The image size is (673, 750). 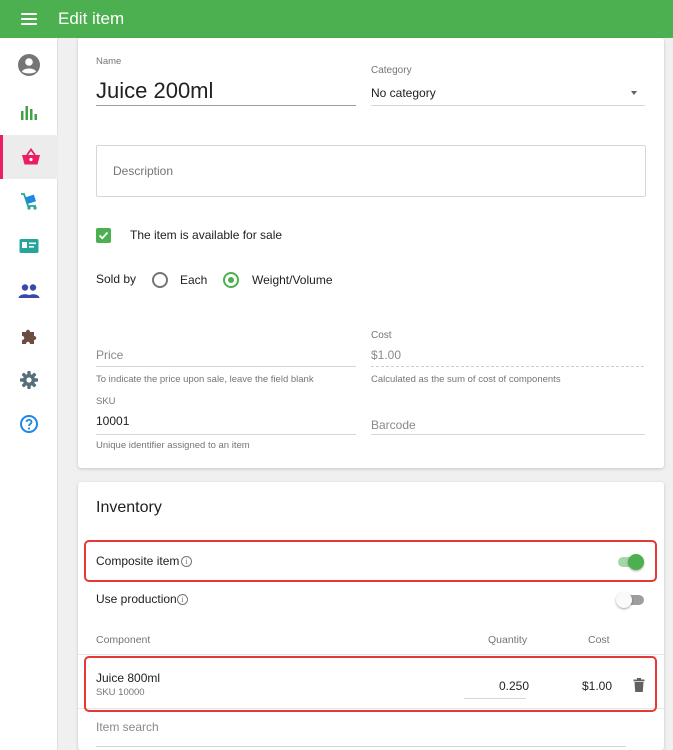 I want to click on name-label: Name, so click(x=109, y=61).